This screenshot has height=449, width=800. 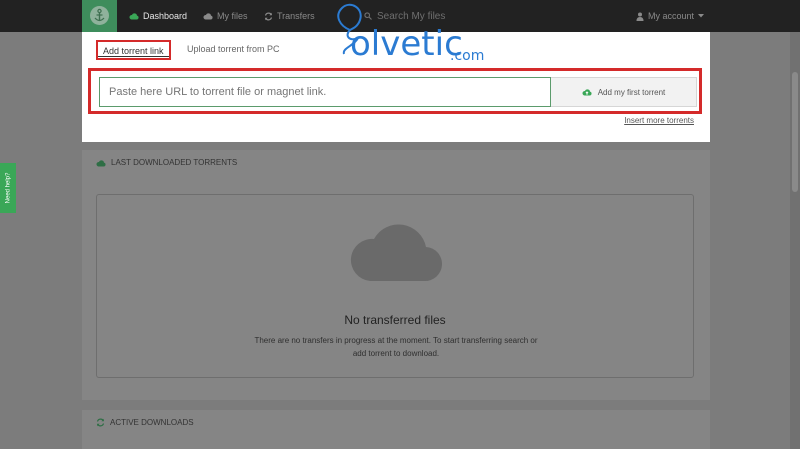 What do you see at coordinates (174, 162) in the screenshot?
I see `last-downloaded-title: LAST DOWNLOADED TORRENTS` at bounding box center [174, 162].